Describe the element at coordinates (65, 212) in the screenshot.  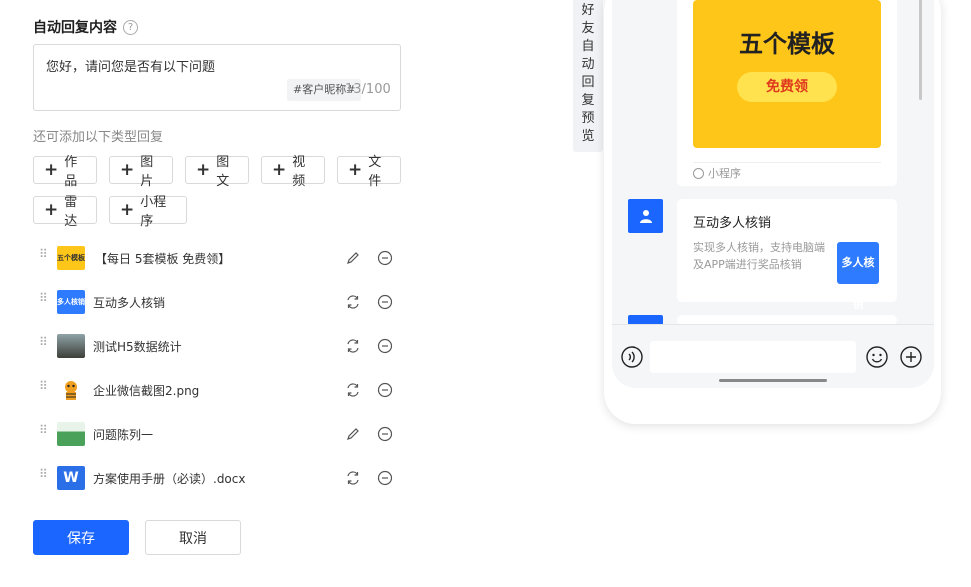
I see `add-radar-button: + 雷达` at that location.